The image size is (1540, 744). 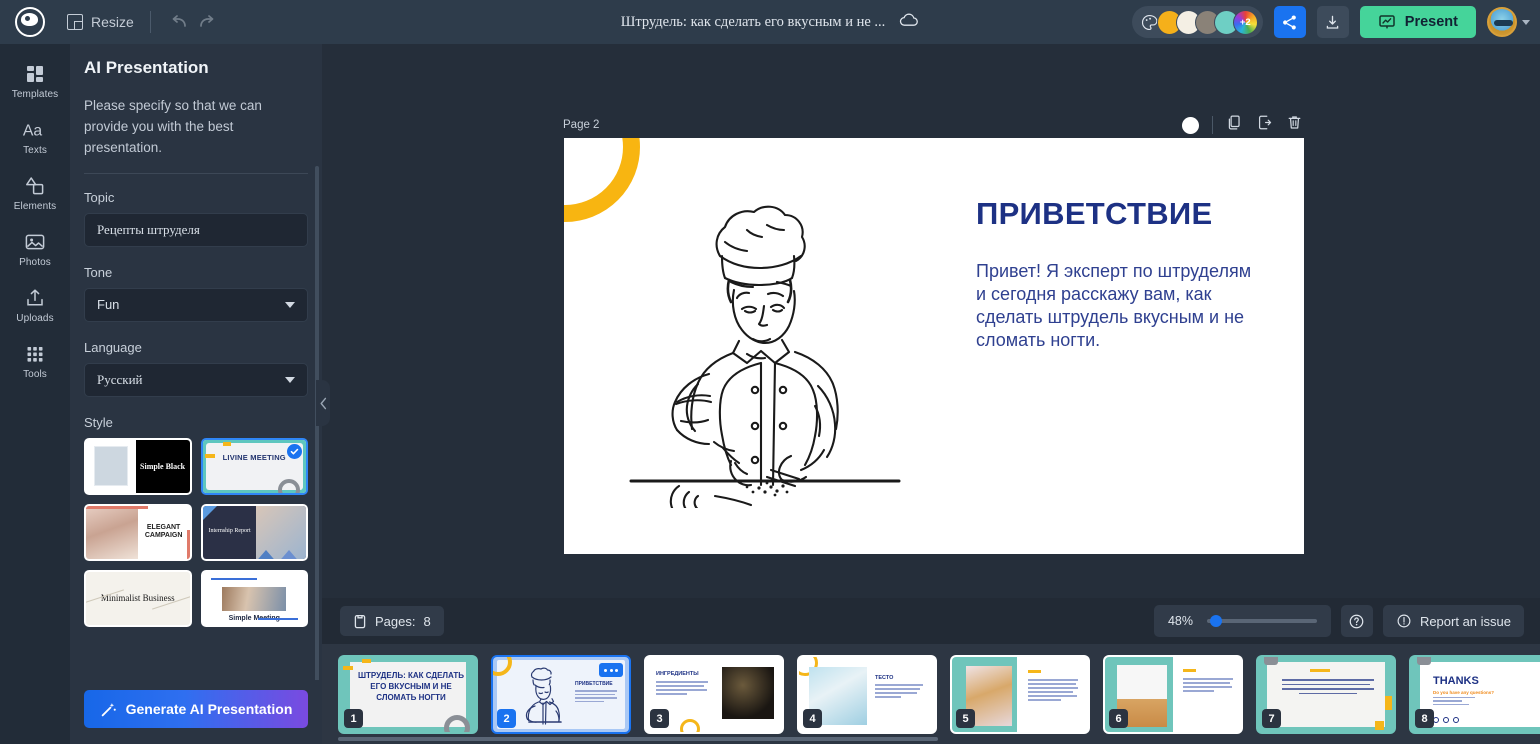 What do you see at coordinates (30, 22) in the screenshot?
I see `app-logo` at bounding box center [30, 22].